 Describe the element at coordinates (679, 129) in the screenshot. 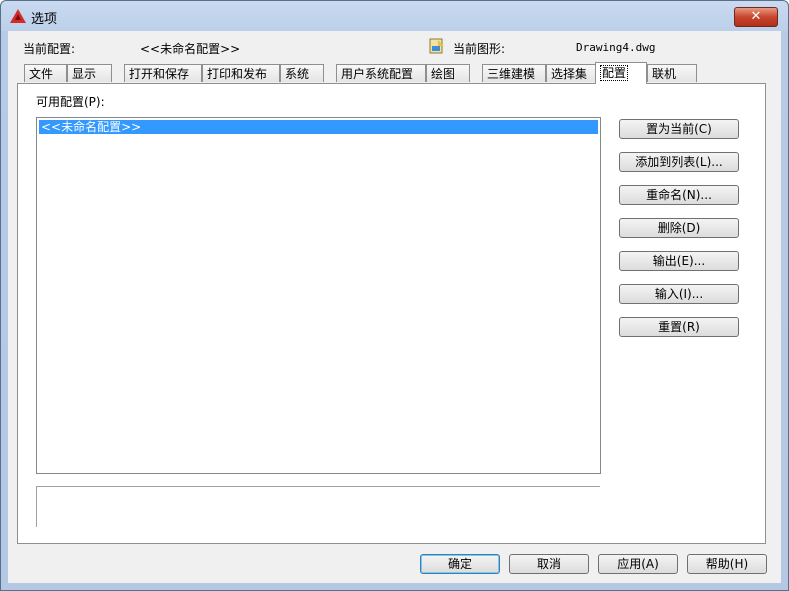

I see `set-current-button: 置为当前(C)` at that location.